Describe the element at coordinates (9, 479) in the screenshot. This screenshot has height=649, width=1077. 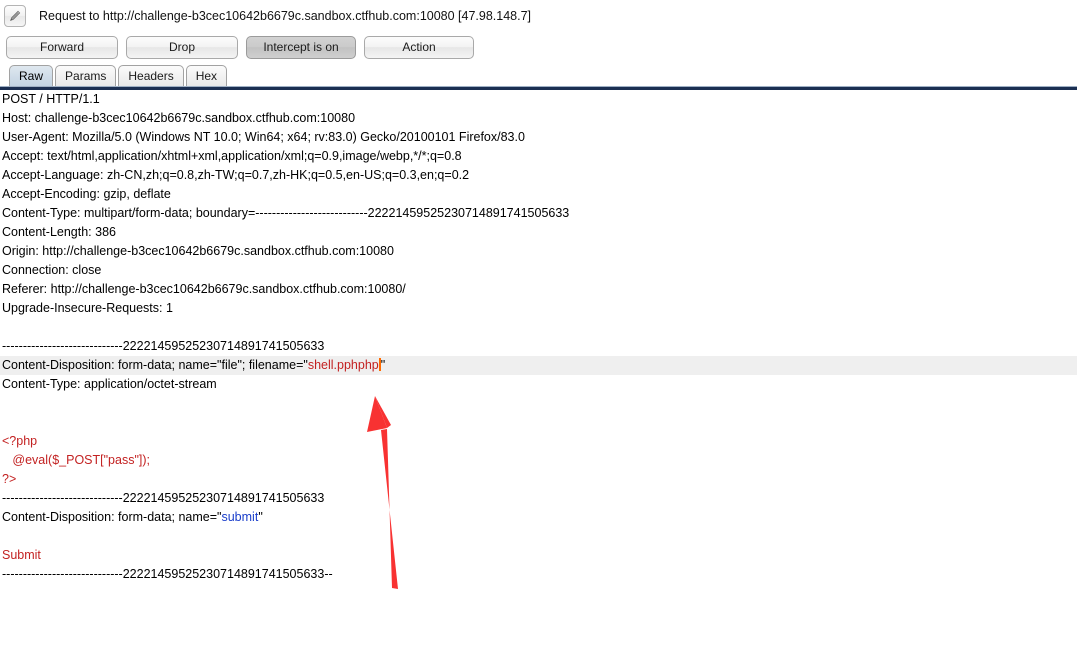
I see `php-close-tag: ?>` at that location.